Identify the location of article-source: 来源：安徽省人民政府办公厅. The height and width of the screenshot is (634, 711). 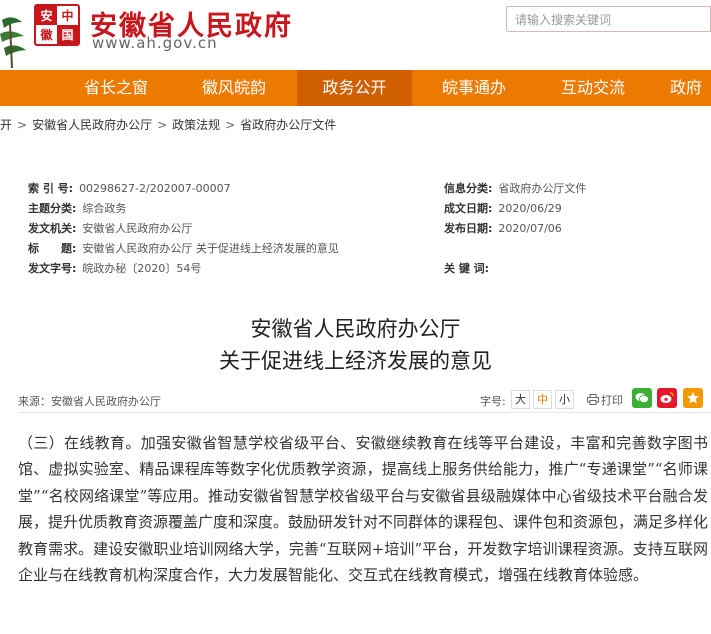
(89, 401).